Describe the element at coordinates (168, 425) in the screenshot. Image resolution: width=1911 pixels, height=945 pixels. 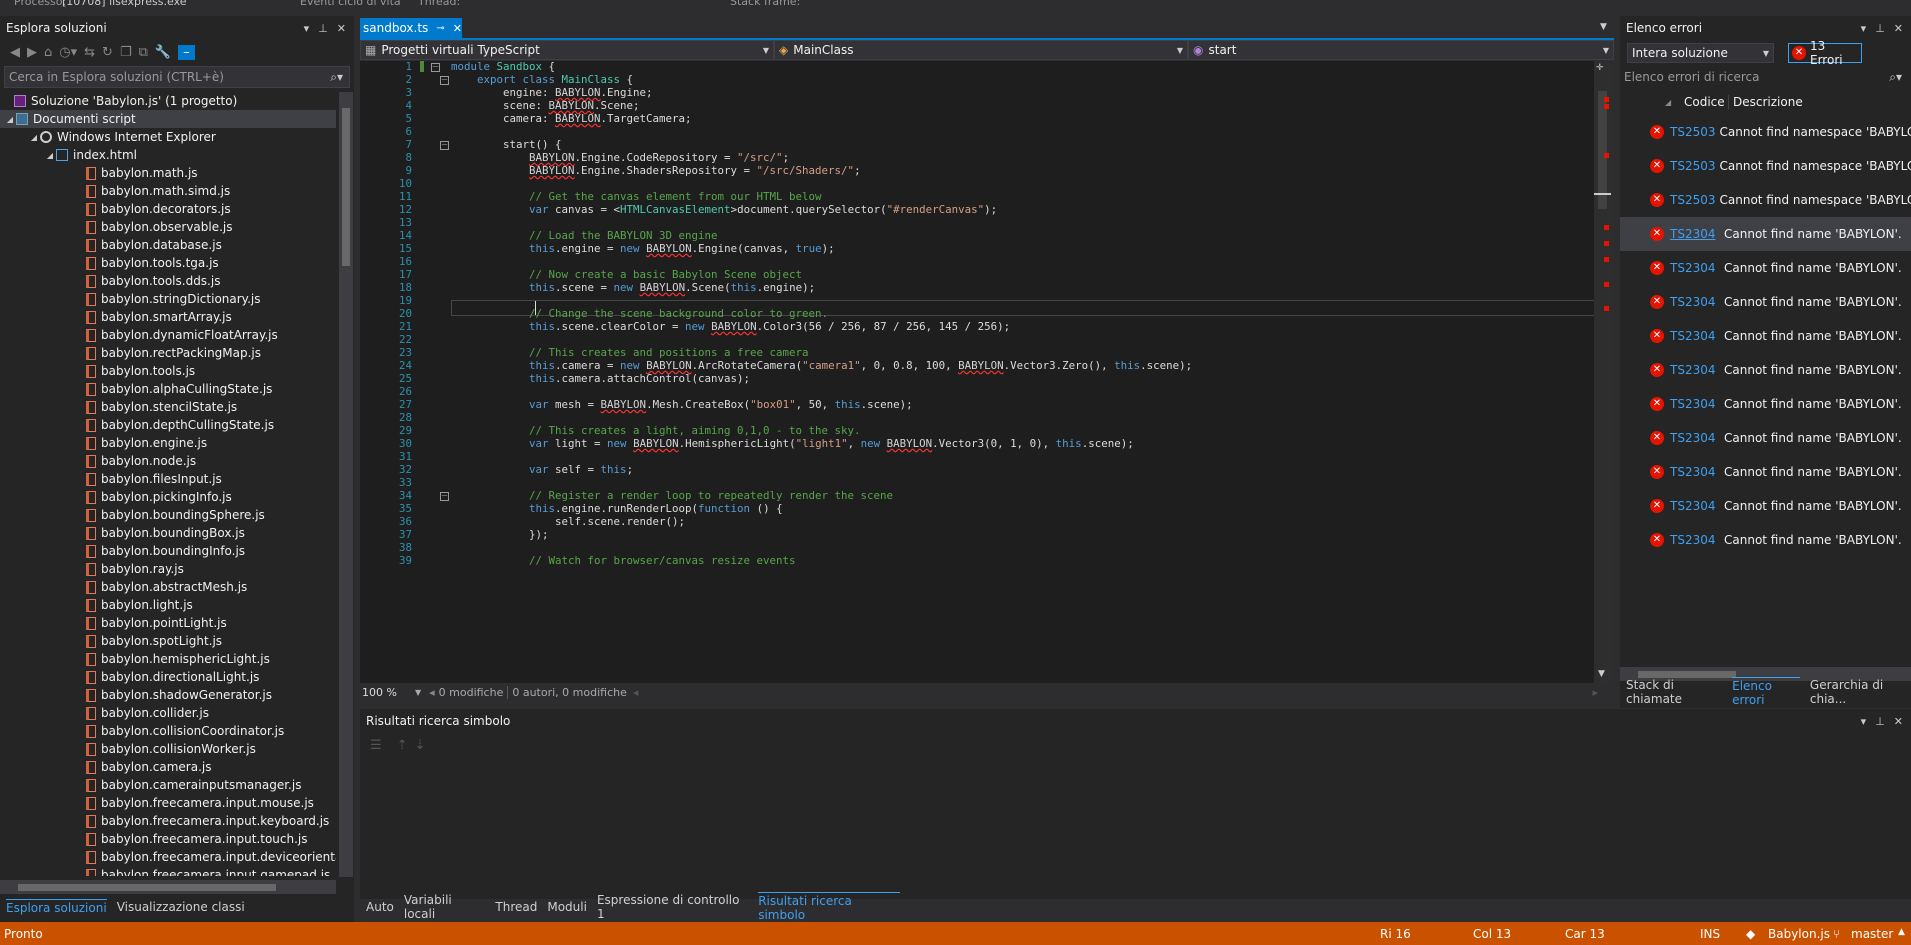
I see `tree-item: babylon.depthCullingState.js` at that location.